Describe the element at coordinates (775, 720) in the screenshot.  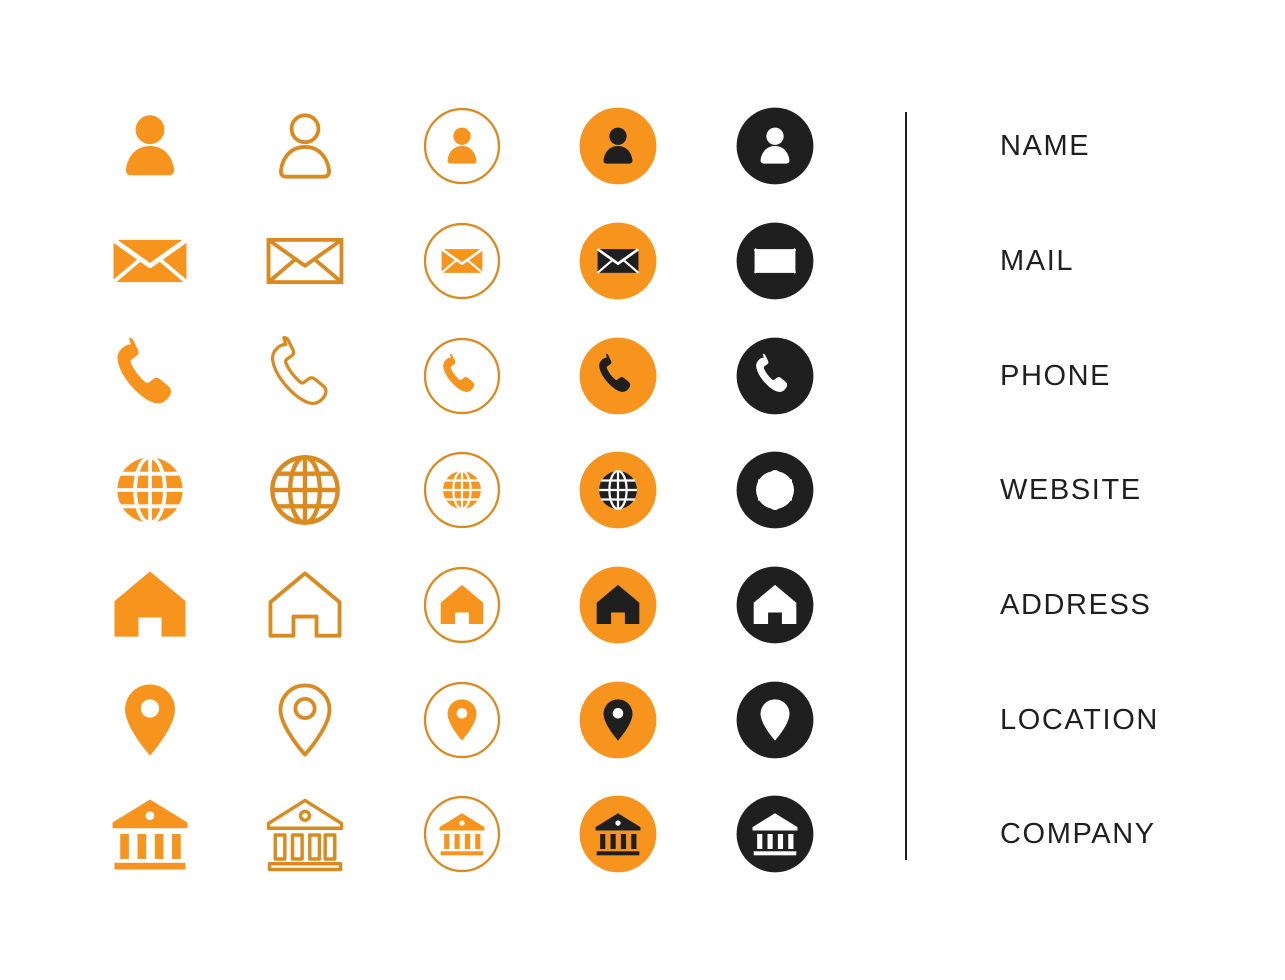
I see `map-pin-icon-circle-dark` at that location.